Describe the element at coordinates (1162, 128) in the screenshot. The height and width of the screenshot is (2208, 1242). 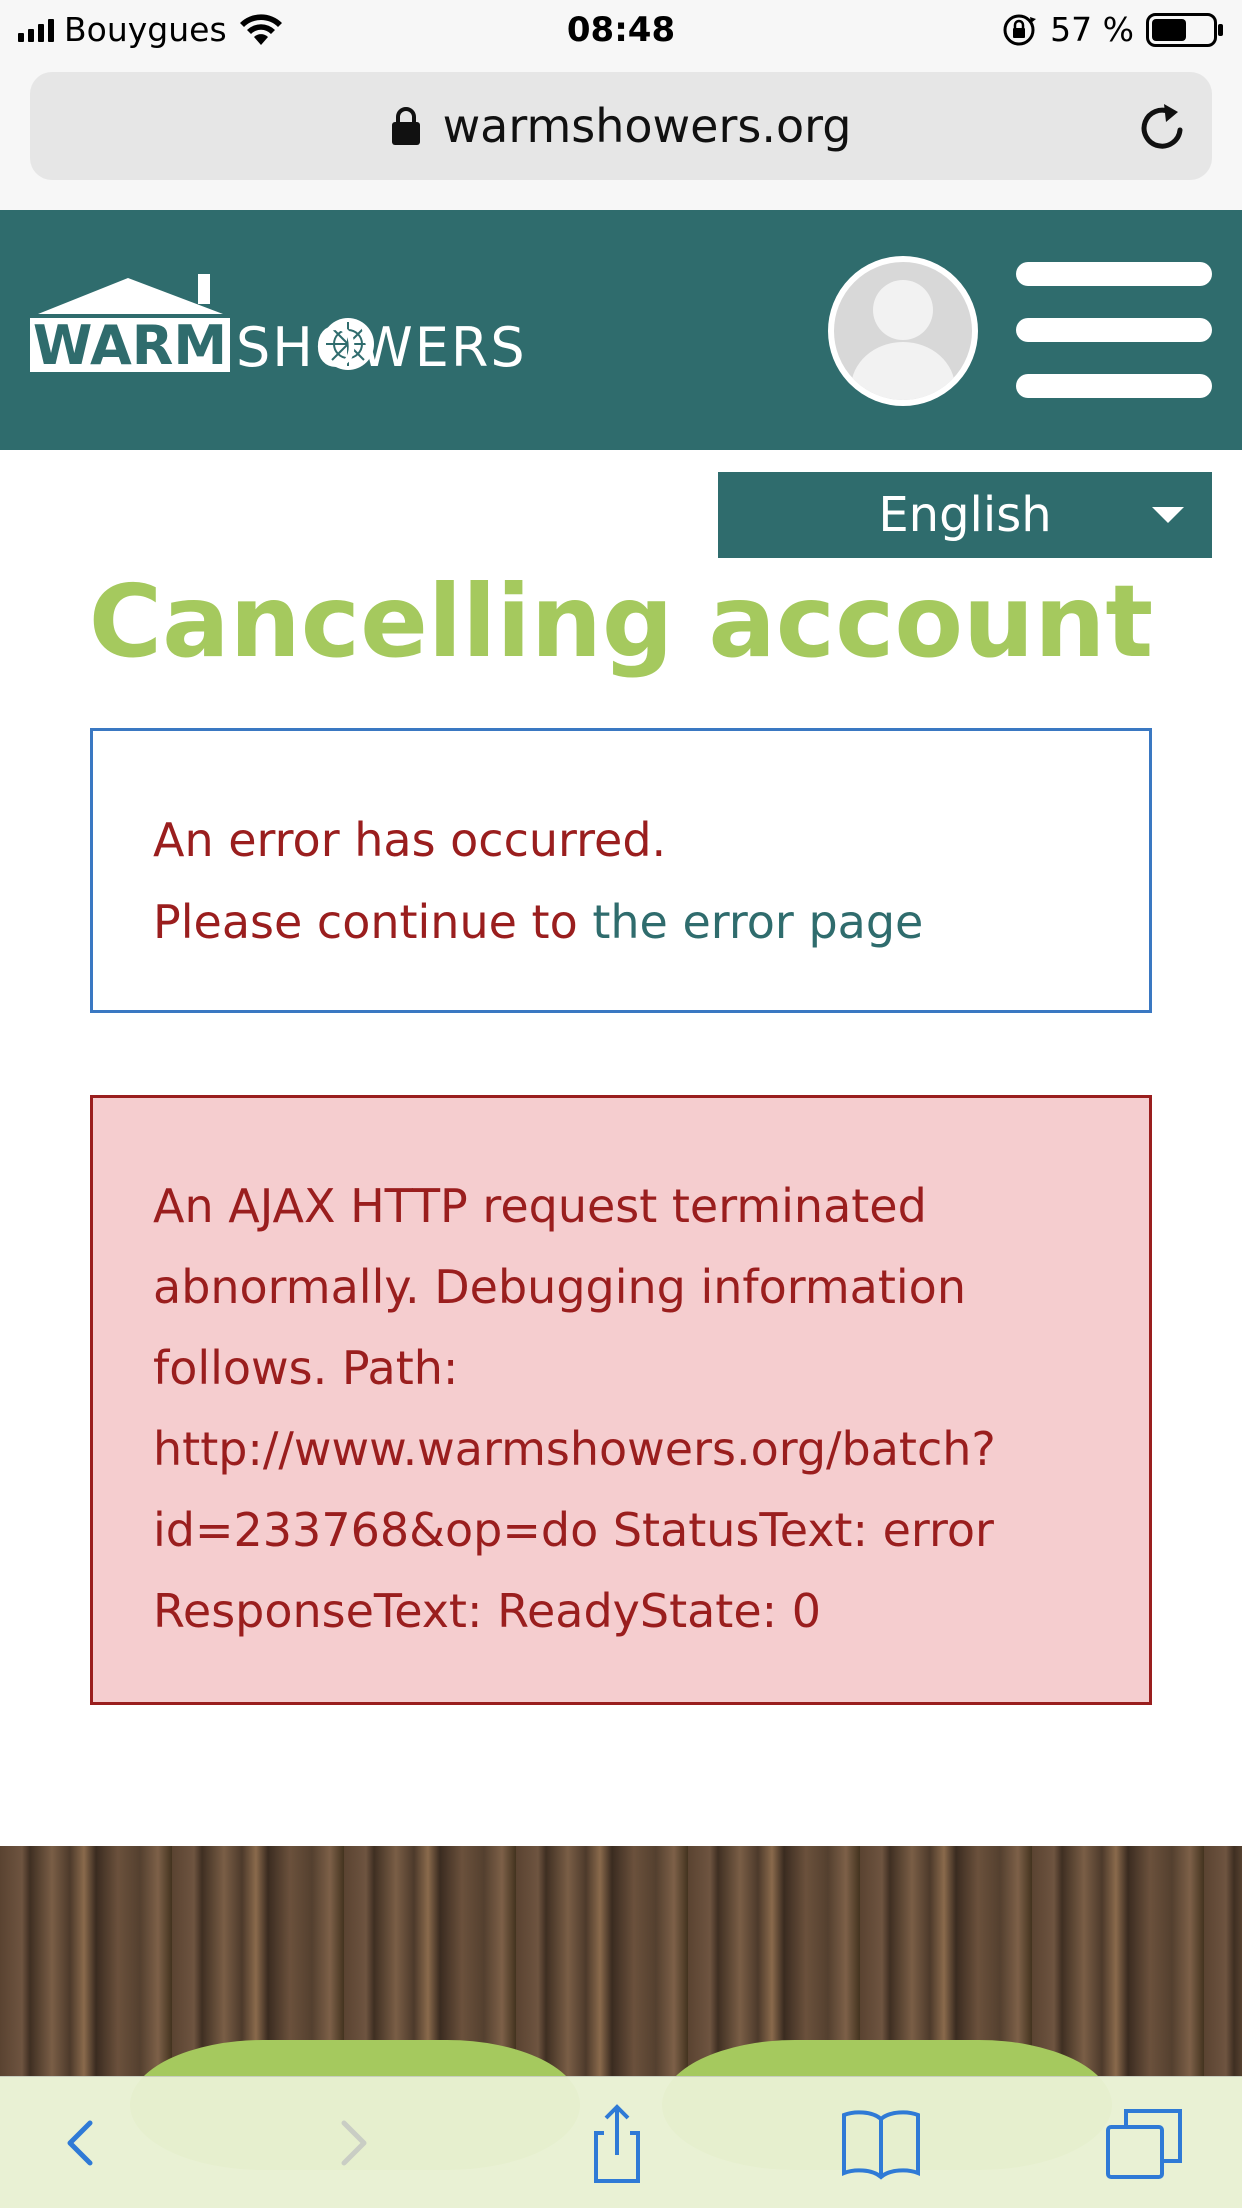
I see `reload-icon` at that location.